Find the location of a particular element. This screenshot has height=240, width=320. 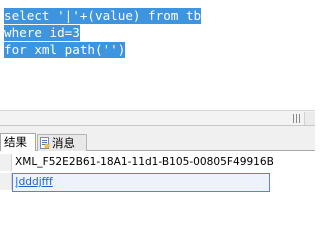

message-icon is located at coordinates (45, 143).